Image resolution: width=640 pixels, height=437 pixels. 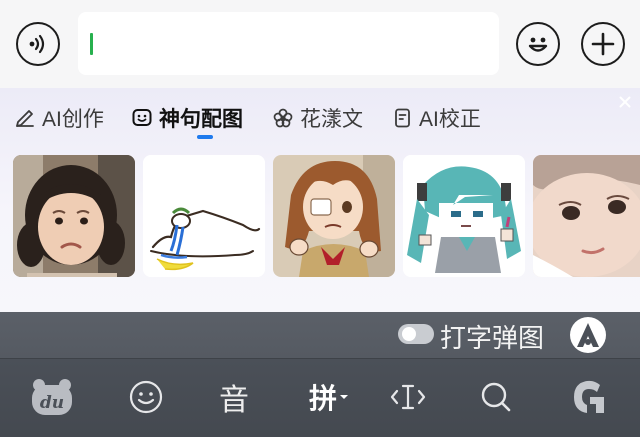 I want to click on tab-ai-create: AI创作, so click(x=59, y=118).